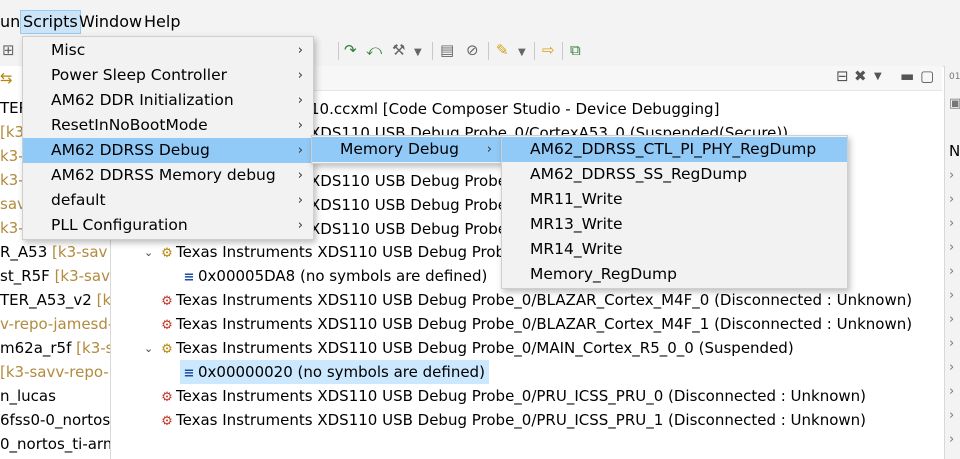  Describe the element at coordinates (142, 100) in the screenshot. I see `menu-item-label: AM62 DDR Initialization` at that location.